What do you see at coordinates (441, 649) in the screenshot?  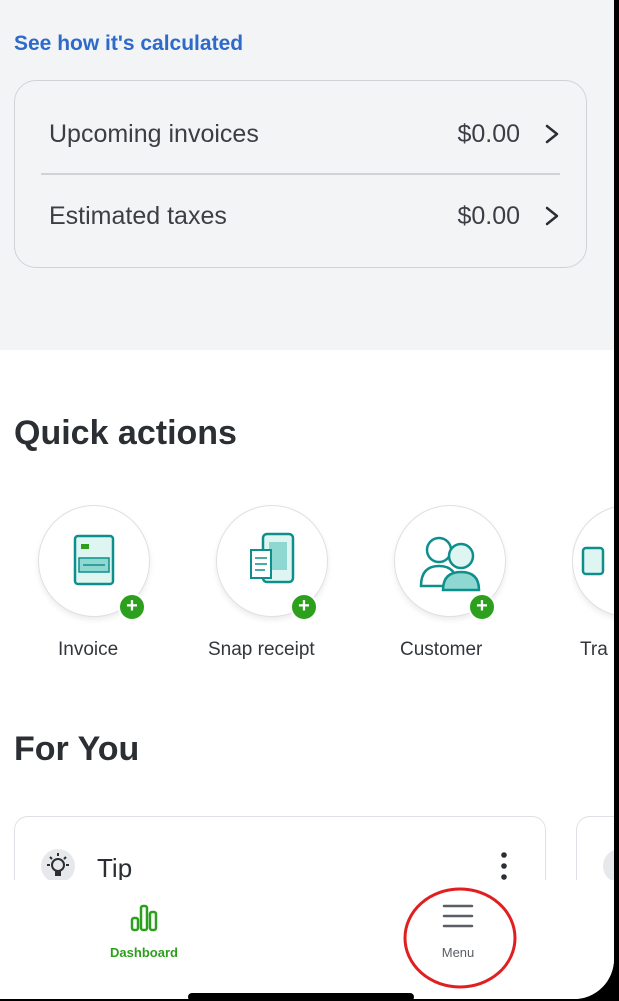 I see `quick-action-label: Customer` at bounding box center [441, 649].